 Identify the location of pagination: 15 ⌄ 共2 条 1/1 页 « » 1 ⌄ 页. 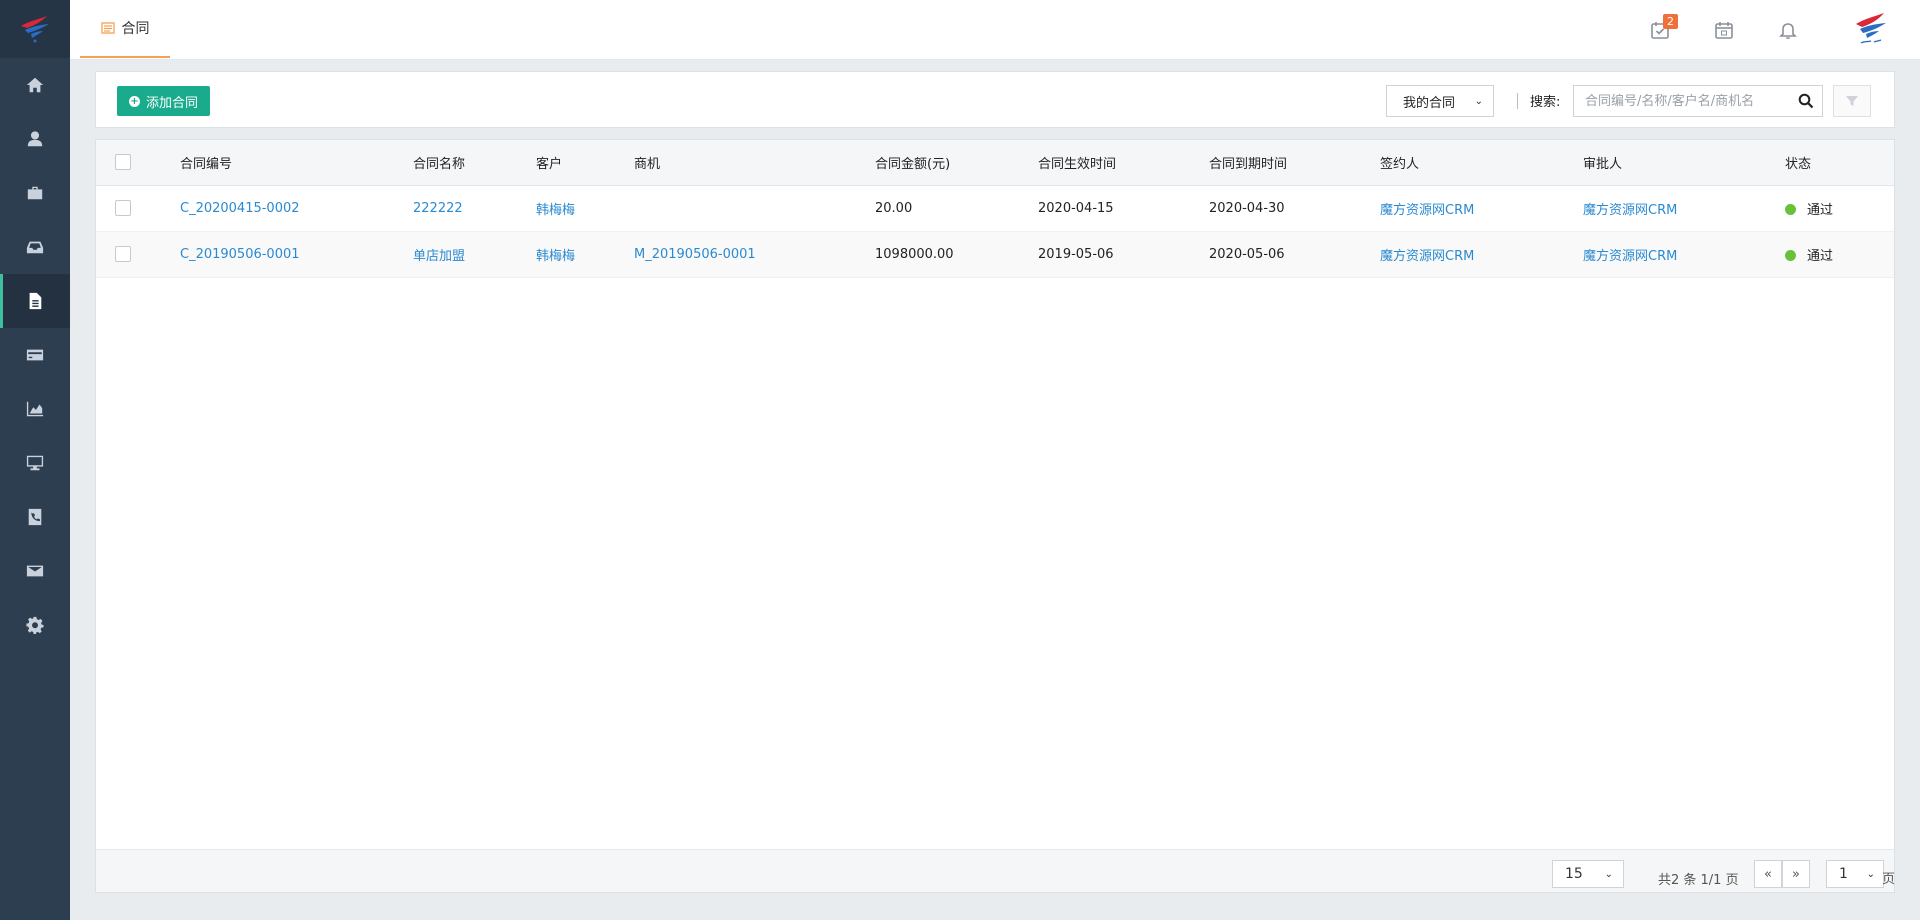
(996, 870).